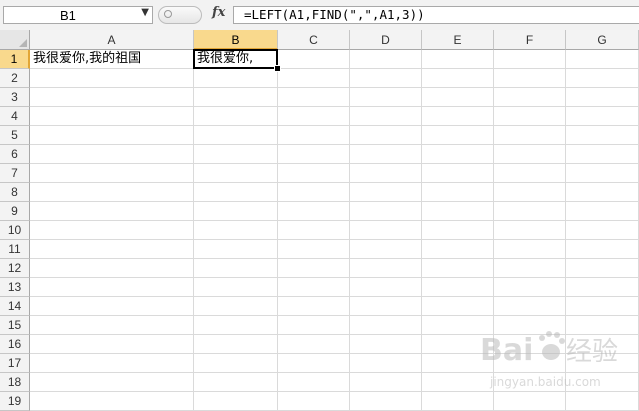 This screenshot has width=639, height=411. What do you see at coordinates (15, 116) in the screenshot?
I see `row-header-4: 4` at bounding box center [15, 116].